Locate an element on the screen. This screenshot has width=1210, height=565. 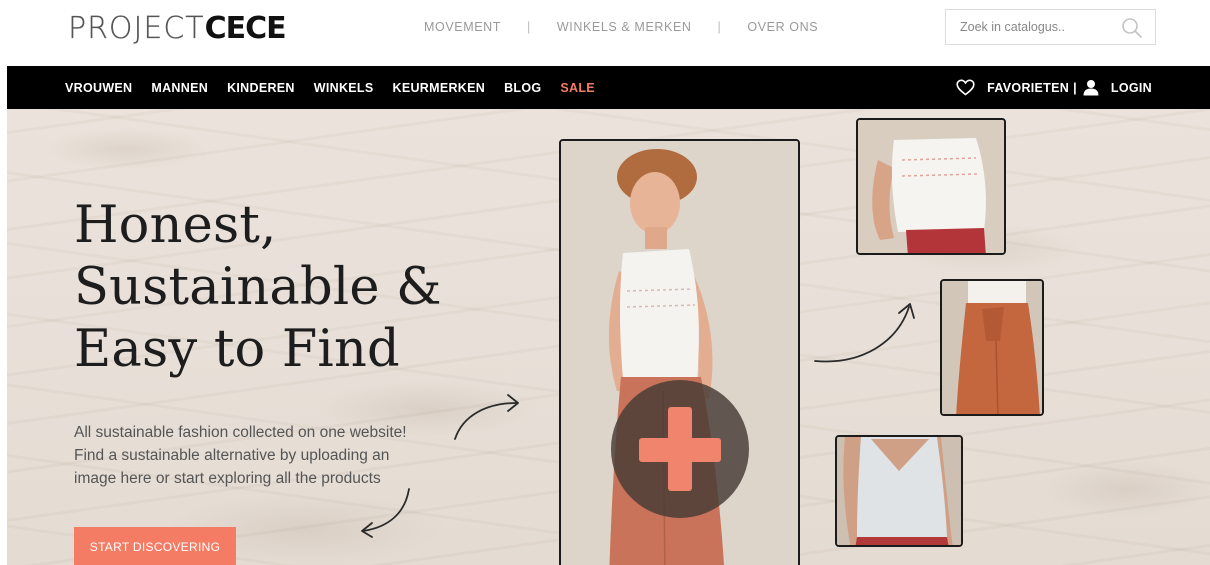
logo: PROJECT CECE is located at coordinates (177, 28).